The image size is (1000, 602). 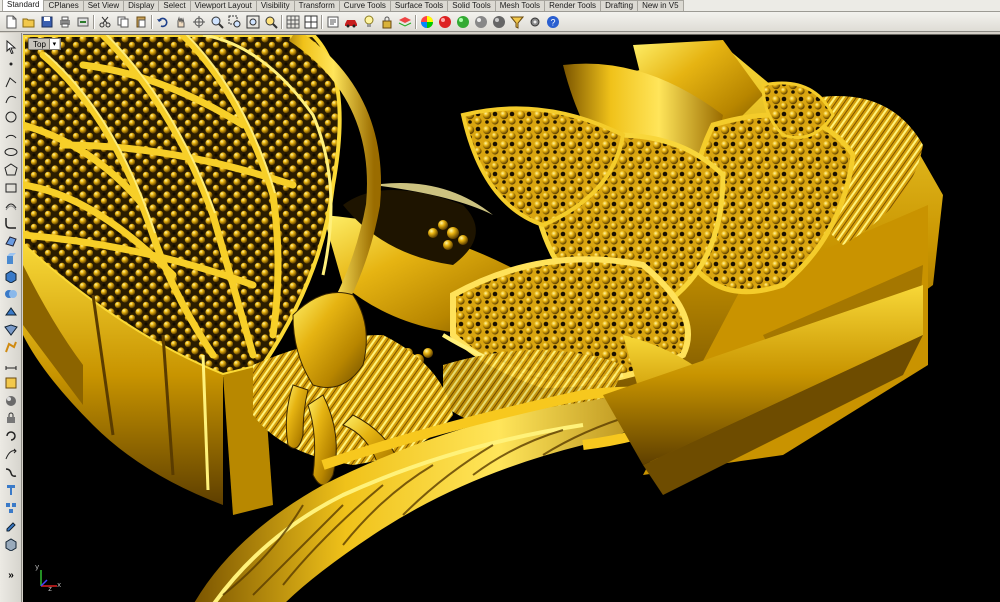 I want to click on cut-icon, so click(x=104, y=21).